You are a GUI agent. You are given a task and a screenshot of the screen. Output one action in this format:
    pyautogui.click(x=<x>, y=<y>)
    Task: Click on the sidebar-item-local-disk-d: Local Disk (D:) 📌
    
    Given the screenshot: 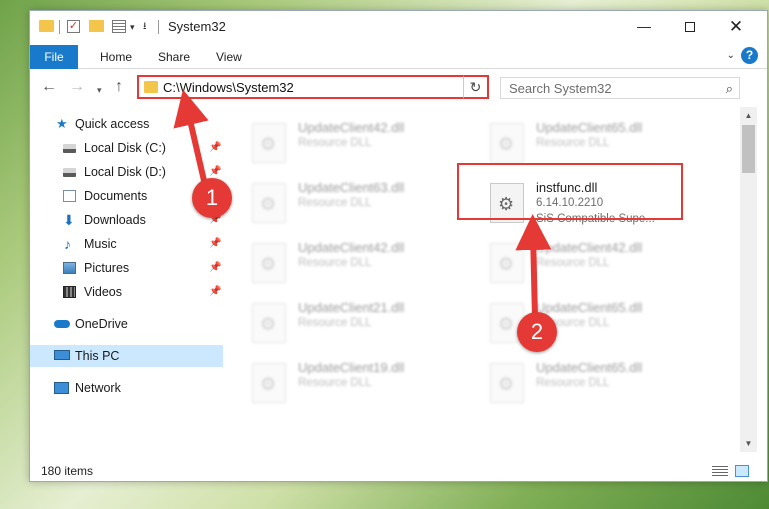 What is the action you would take?
    pyautogui.click(x=126, y=172)
    